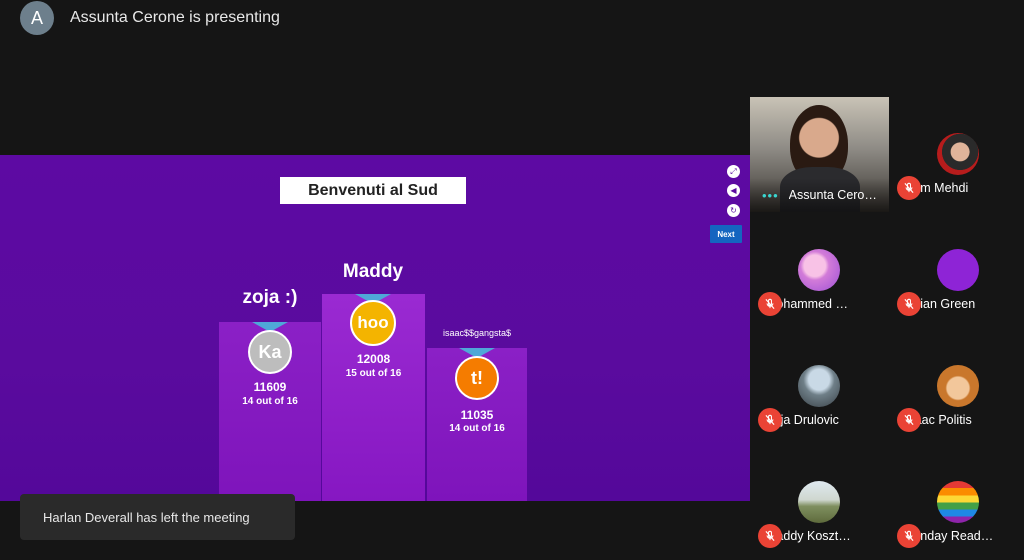 The width and height of the screenshot is (1024, 560). I want to click on presenter-status: Assunta Cerone is presenting, so click(175, 17).